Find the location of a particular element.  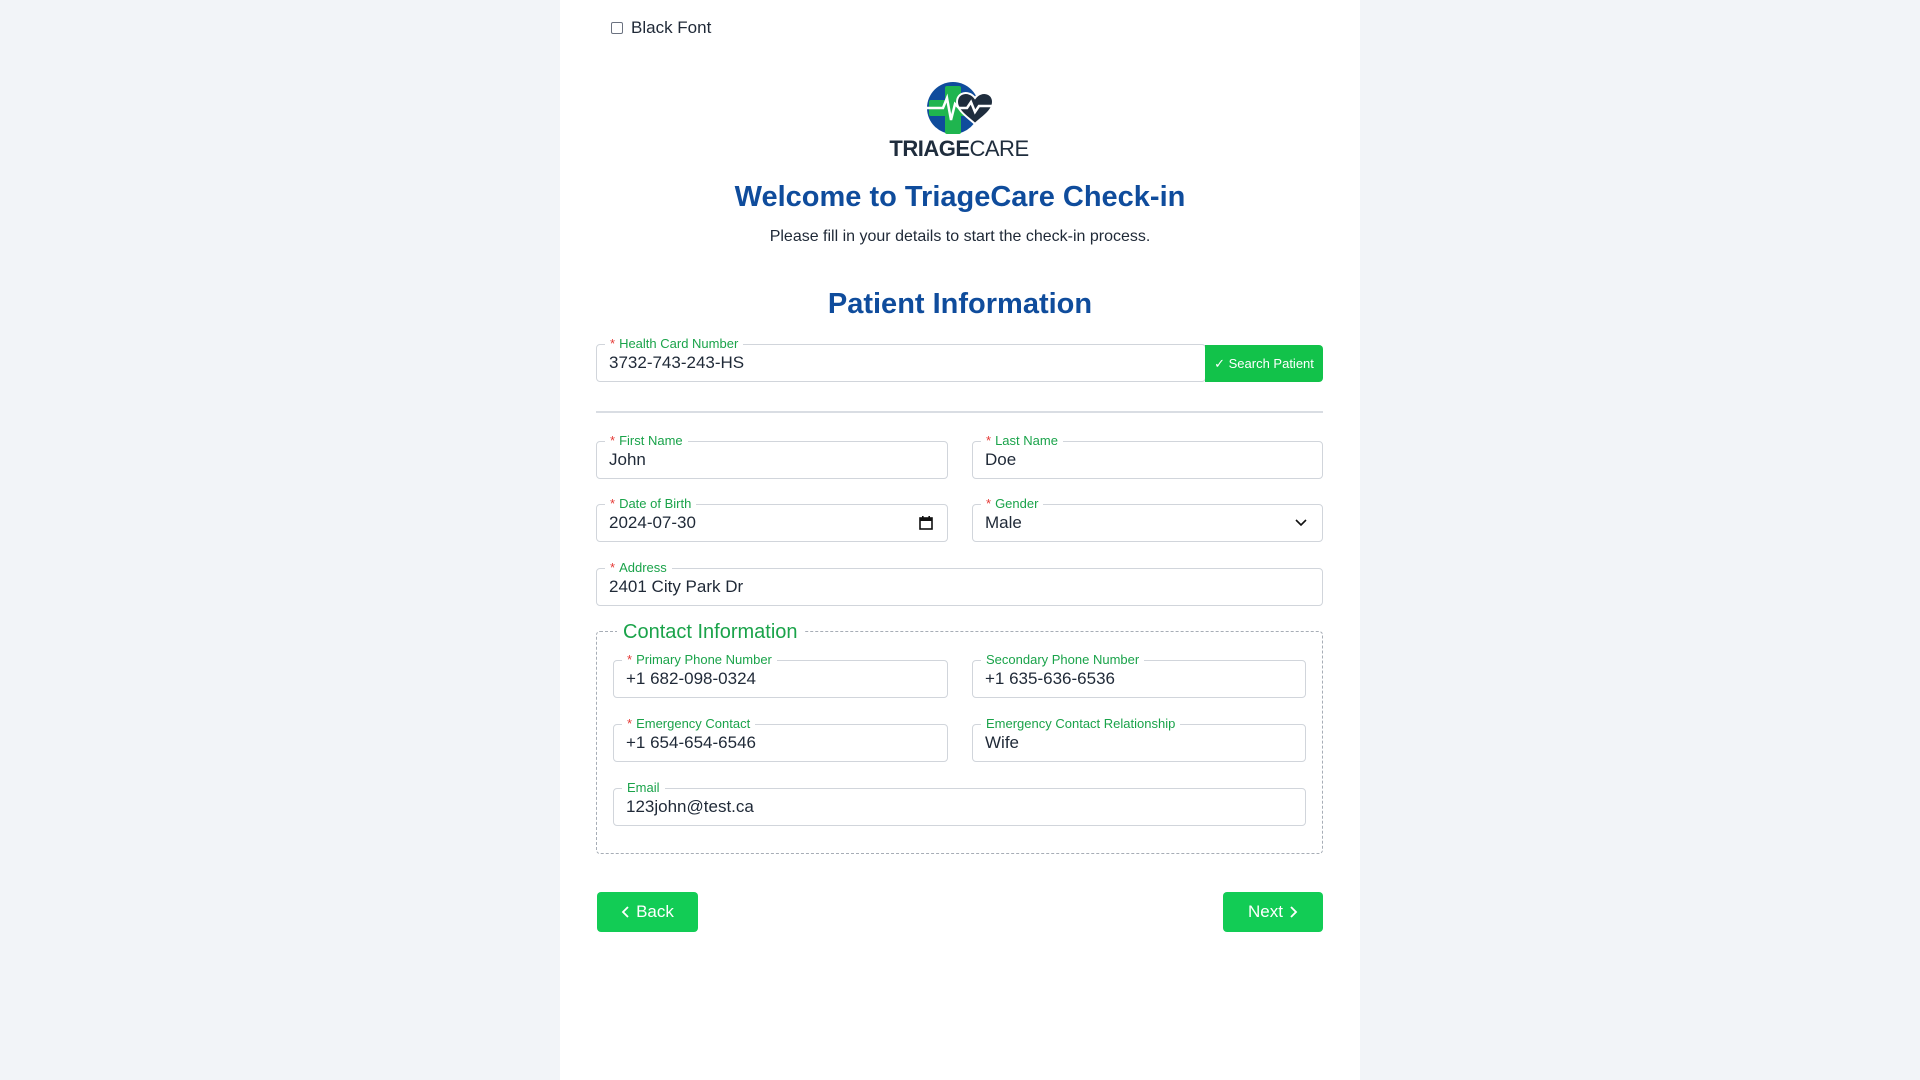

section-title: Patient Information is located at coordinates (960, 304).